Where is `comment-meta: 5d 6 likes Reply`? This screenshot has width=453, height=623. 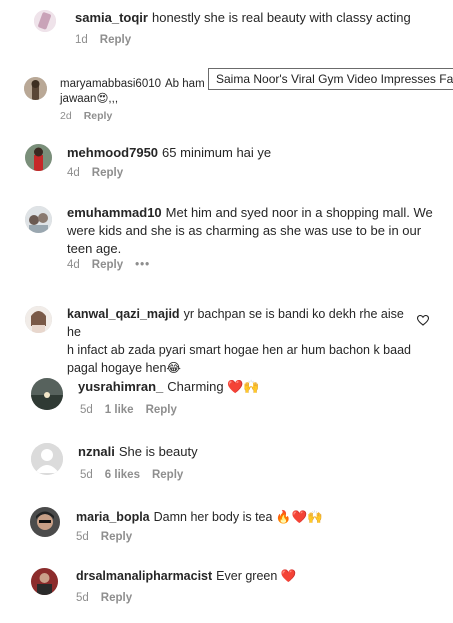 comment-meta: 5d 6 likes Reply is located at coordinates (137, 475).